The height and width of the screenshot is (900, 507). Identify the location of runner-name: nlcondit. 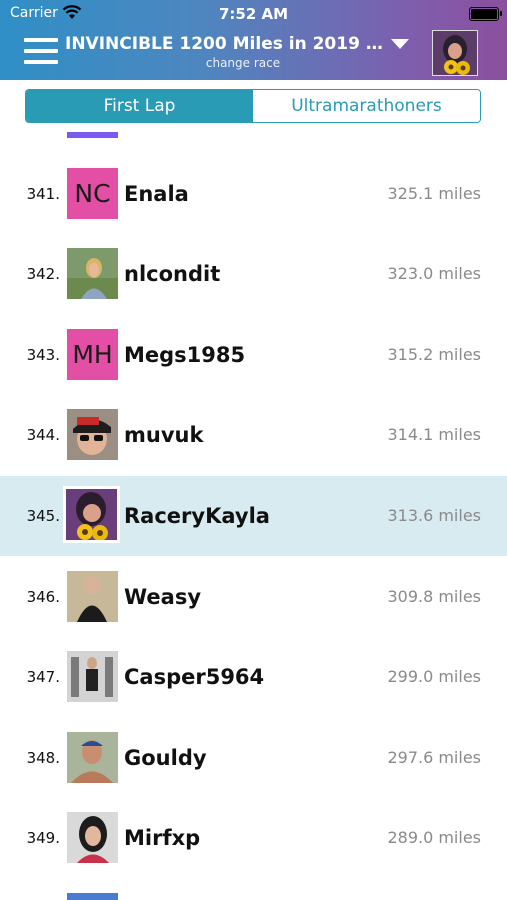
(172, 274).